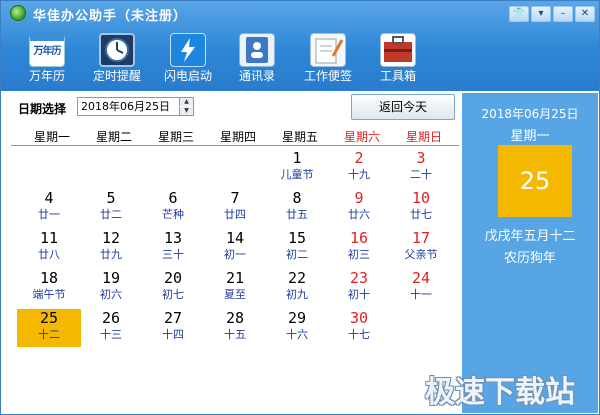 The height and width of the screenshot is (415, 600). I want to click on tool-timer-reminder: 定时提醒, so click(117, 59).